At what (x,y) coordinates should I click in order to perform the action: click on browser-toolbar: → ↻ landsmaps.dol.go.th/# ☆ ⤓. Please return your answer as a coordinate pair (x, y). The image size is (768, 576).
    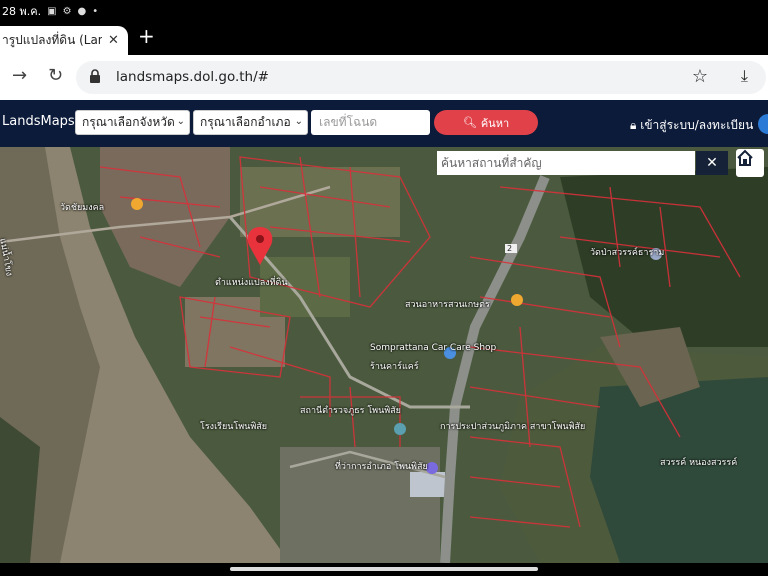
    Looking at the image, I should click on (384, 77).